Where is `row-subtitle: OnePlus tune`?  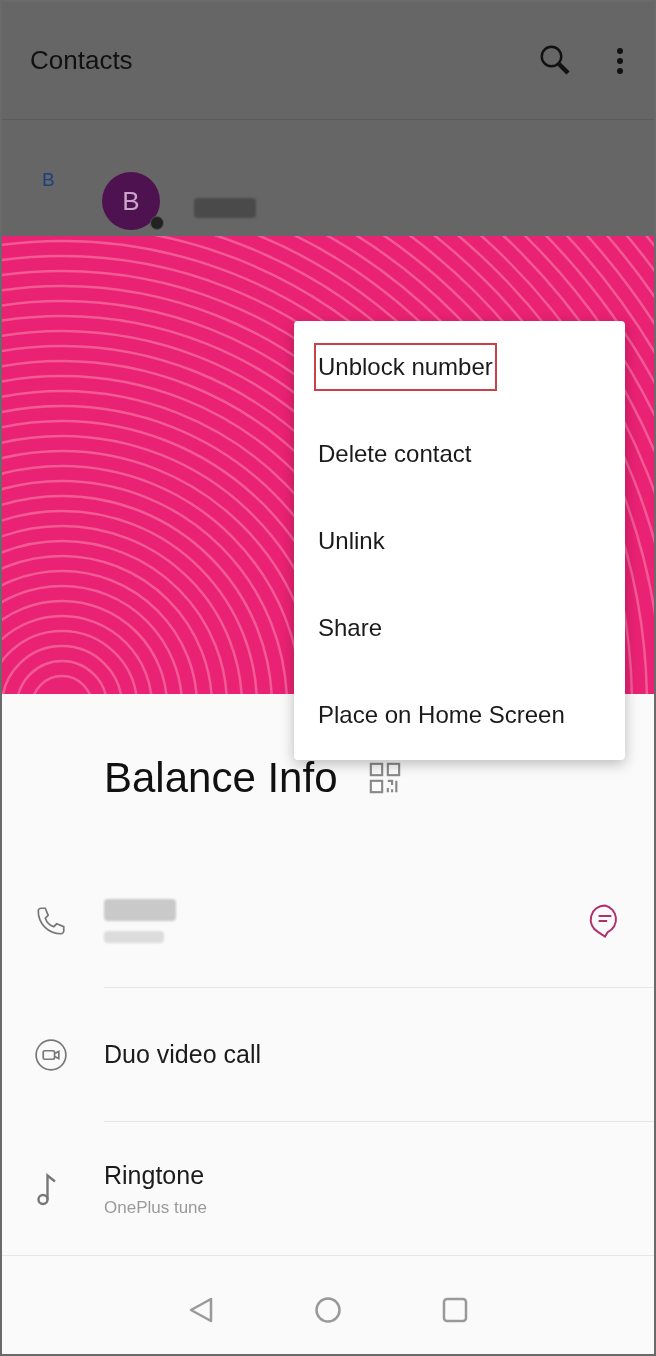
row-subtitle: OnePlus tune is located at coordinates (155, 1207).